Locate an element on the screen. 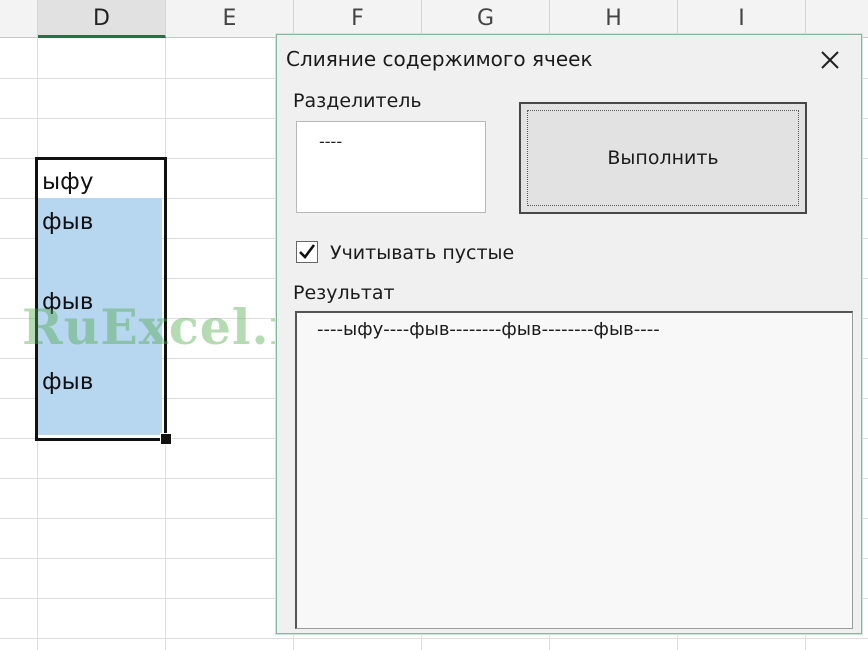 Image resolution: width=868 pixels, height=650 pixels. dialog-title: Слияние содержимого ячеек is located at coordinates (439, 59).